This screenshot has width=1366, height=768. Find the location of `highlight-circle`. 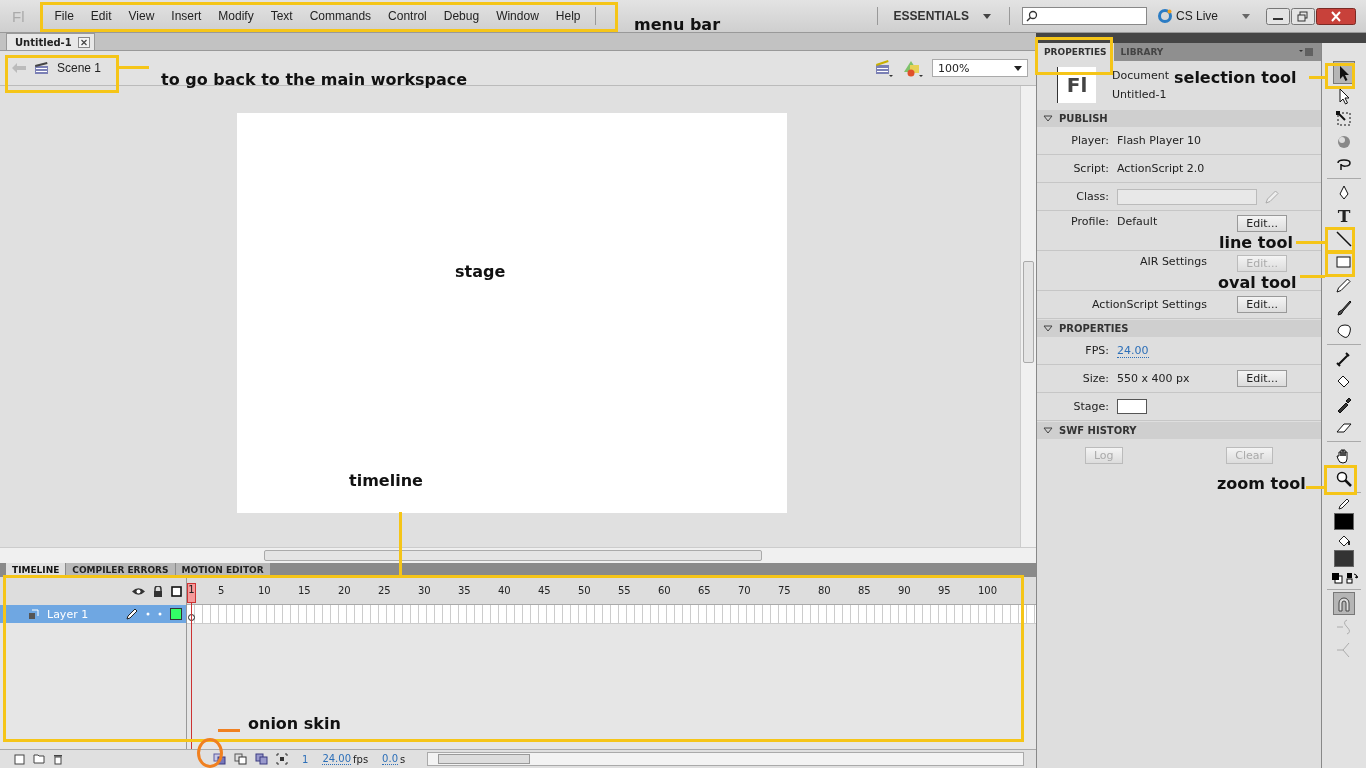

highlight-circle is located at coordinates (210, 753).